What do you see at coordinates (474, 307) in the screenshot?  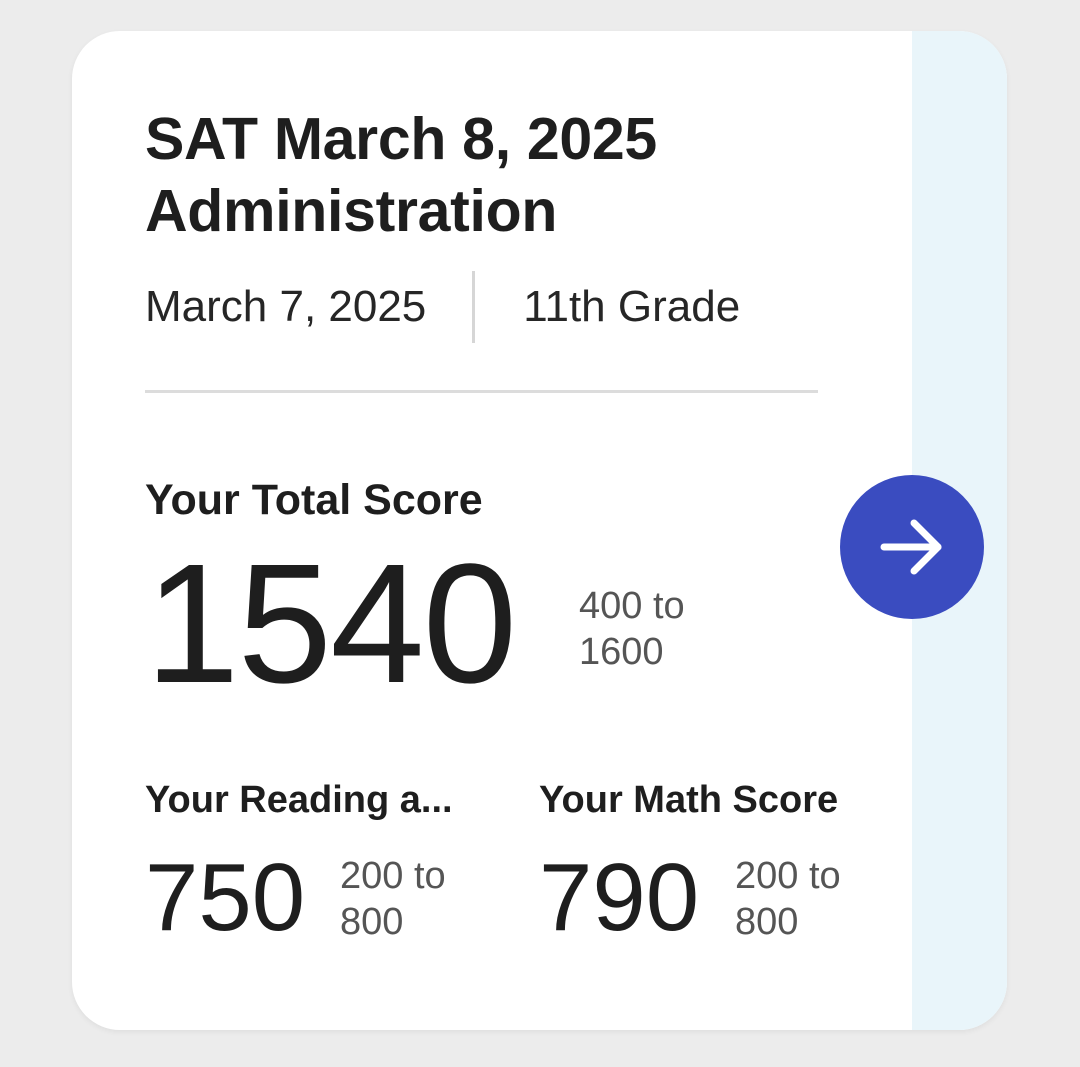 I see `meta-divider` at bounding box center [474, 307].